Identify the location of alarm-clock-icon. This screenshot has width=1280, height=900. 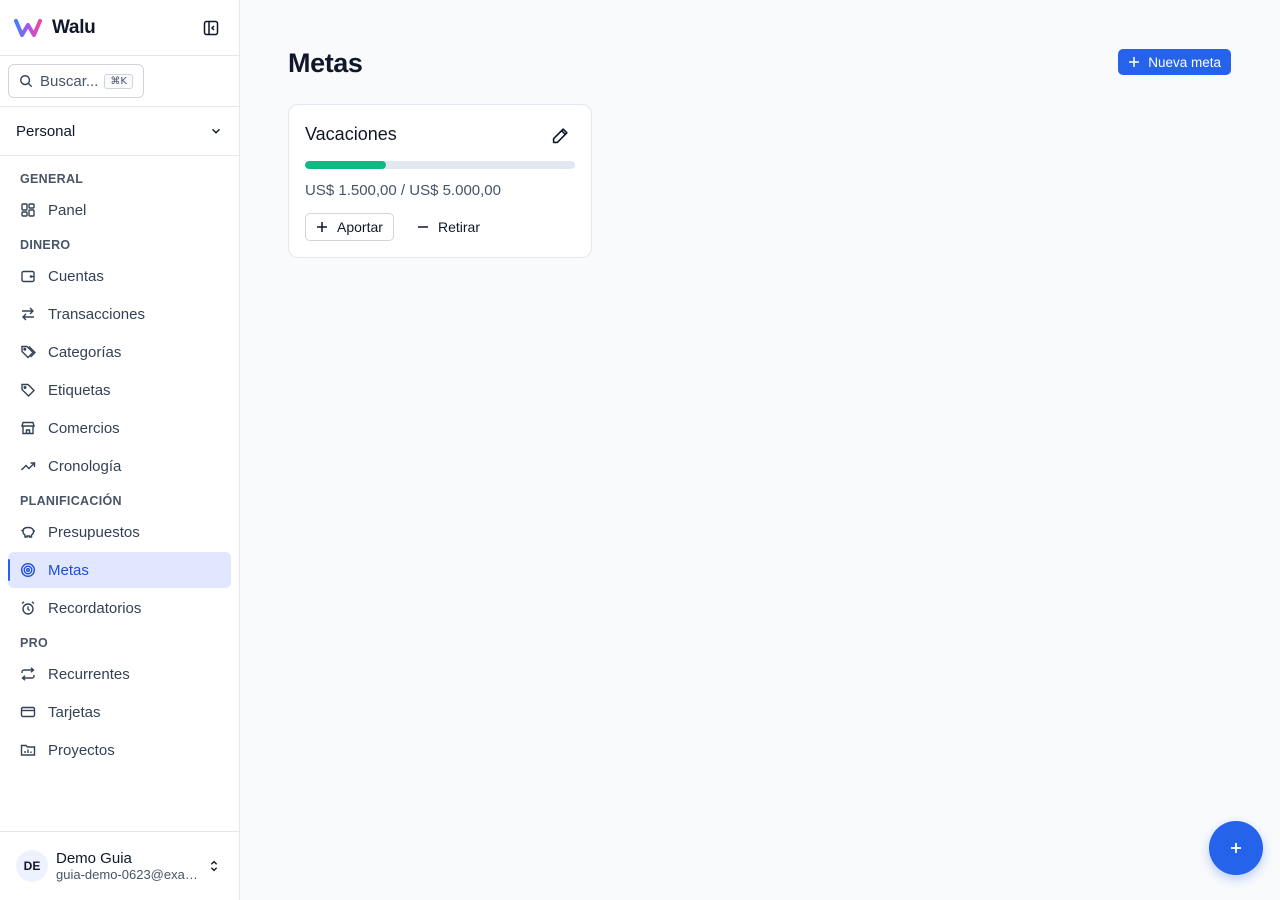
(28, 608).